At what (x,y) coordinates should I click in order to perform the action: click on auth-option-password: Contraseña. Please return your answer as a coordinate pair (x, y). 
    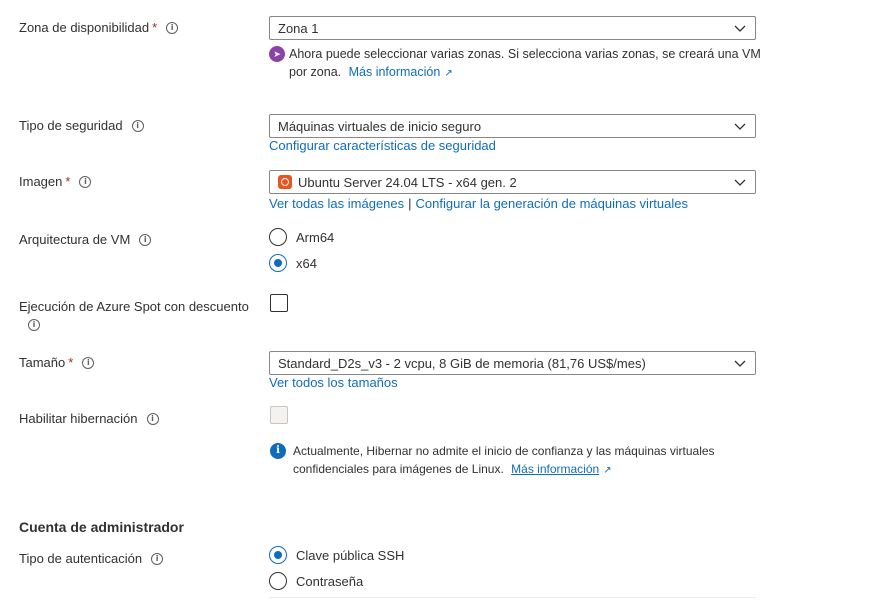
    Looking at the image, I should click on (316, 581).